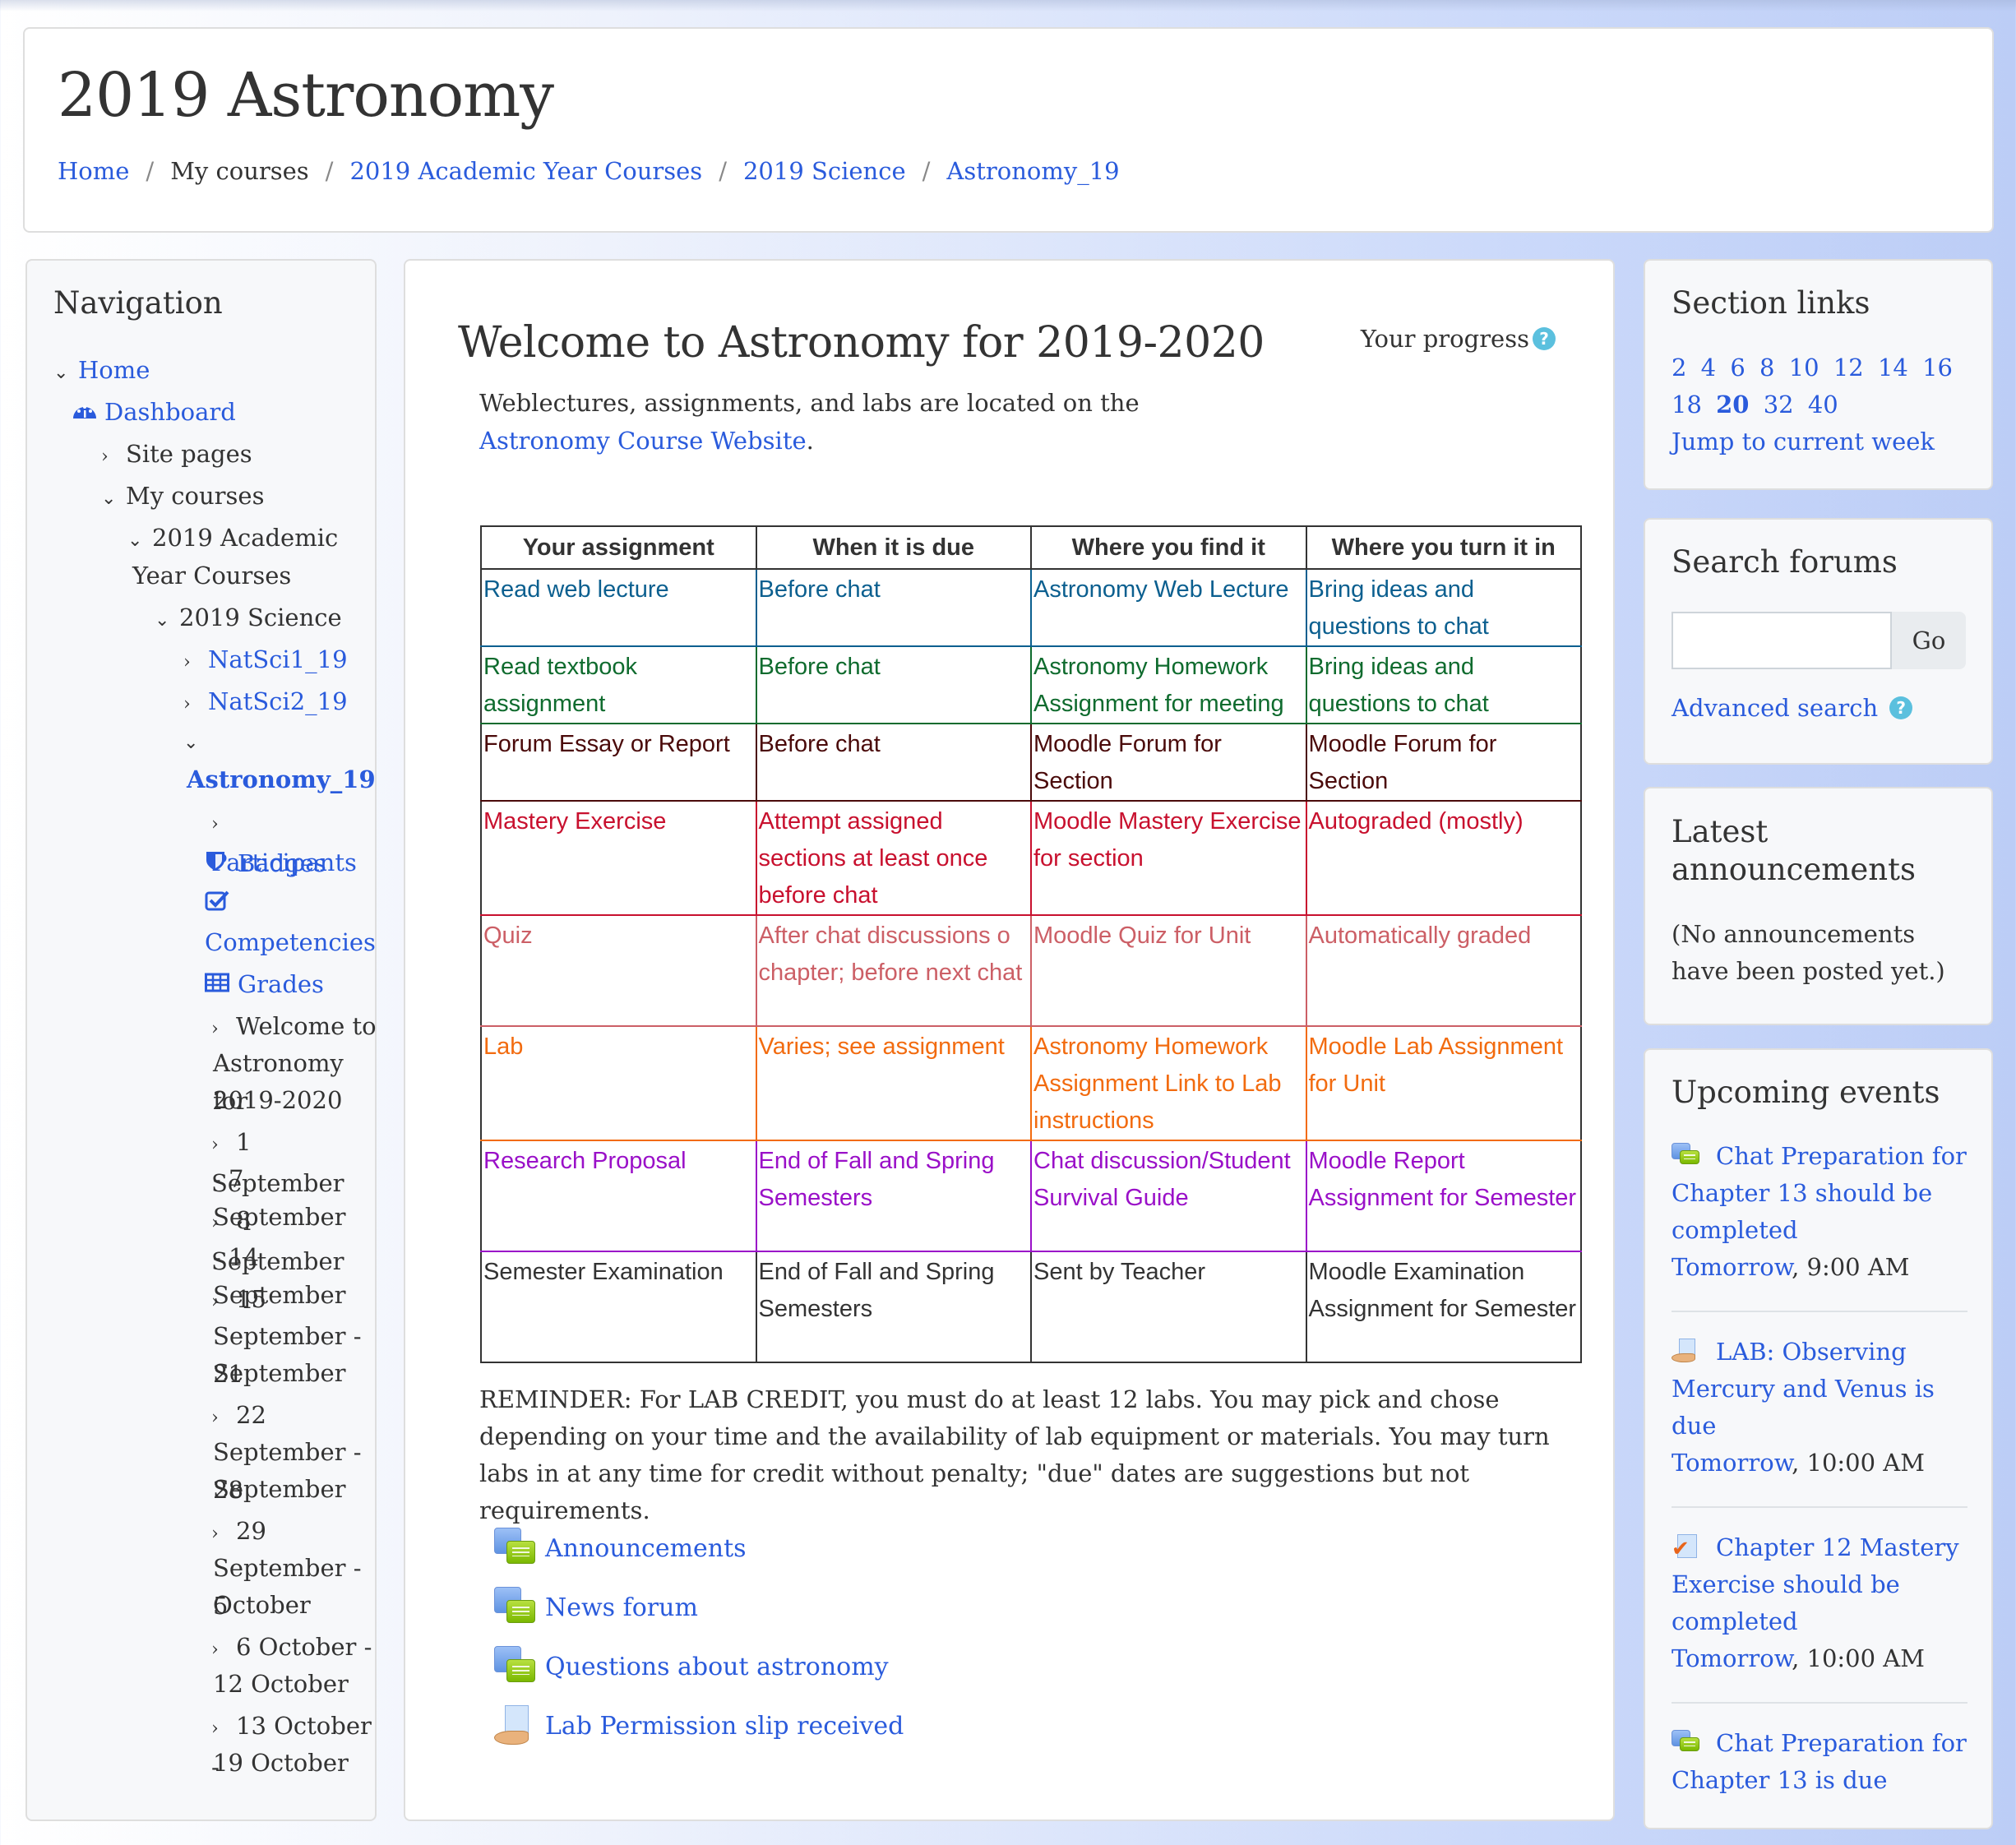  Describe the element at coordinates (717, 1667) in the screenshot. I see `activity-link: Questions about astronomy` at that location.